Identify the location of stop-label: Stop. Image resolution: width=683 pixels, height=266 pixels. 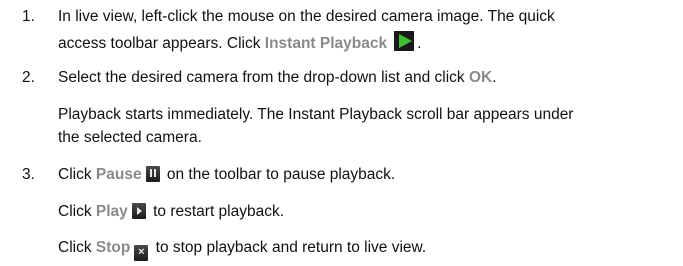
(113, 247).